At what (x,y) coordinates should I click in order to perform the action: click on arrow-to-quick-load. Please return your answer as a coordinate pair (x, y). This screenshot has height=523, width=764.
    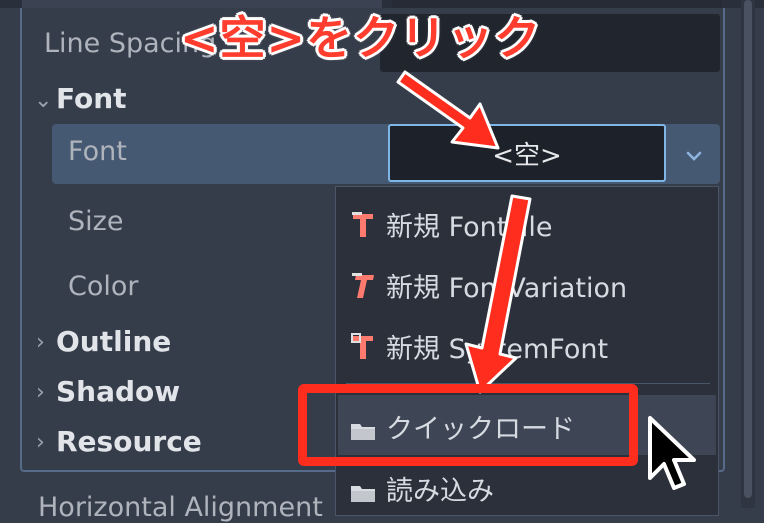
    Looking at the image, I should click on (498, 294).